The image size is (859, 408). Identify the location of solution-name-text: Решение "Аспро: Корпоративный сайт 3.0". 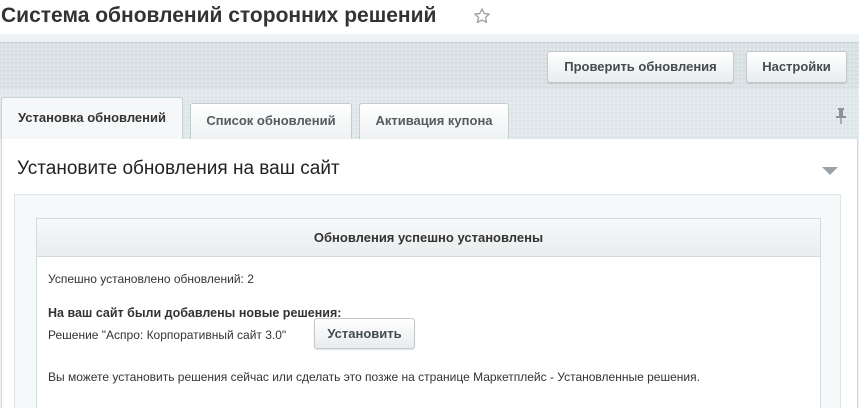
(167, 335).